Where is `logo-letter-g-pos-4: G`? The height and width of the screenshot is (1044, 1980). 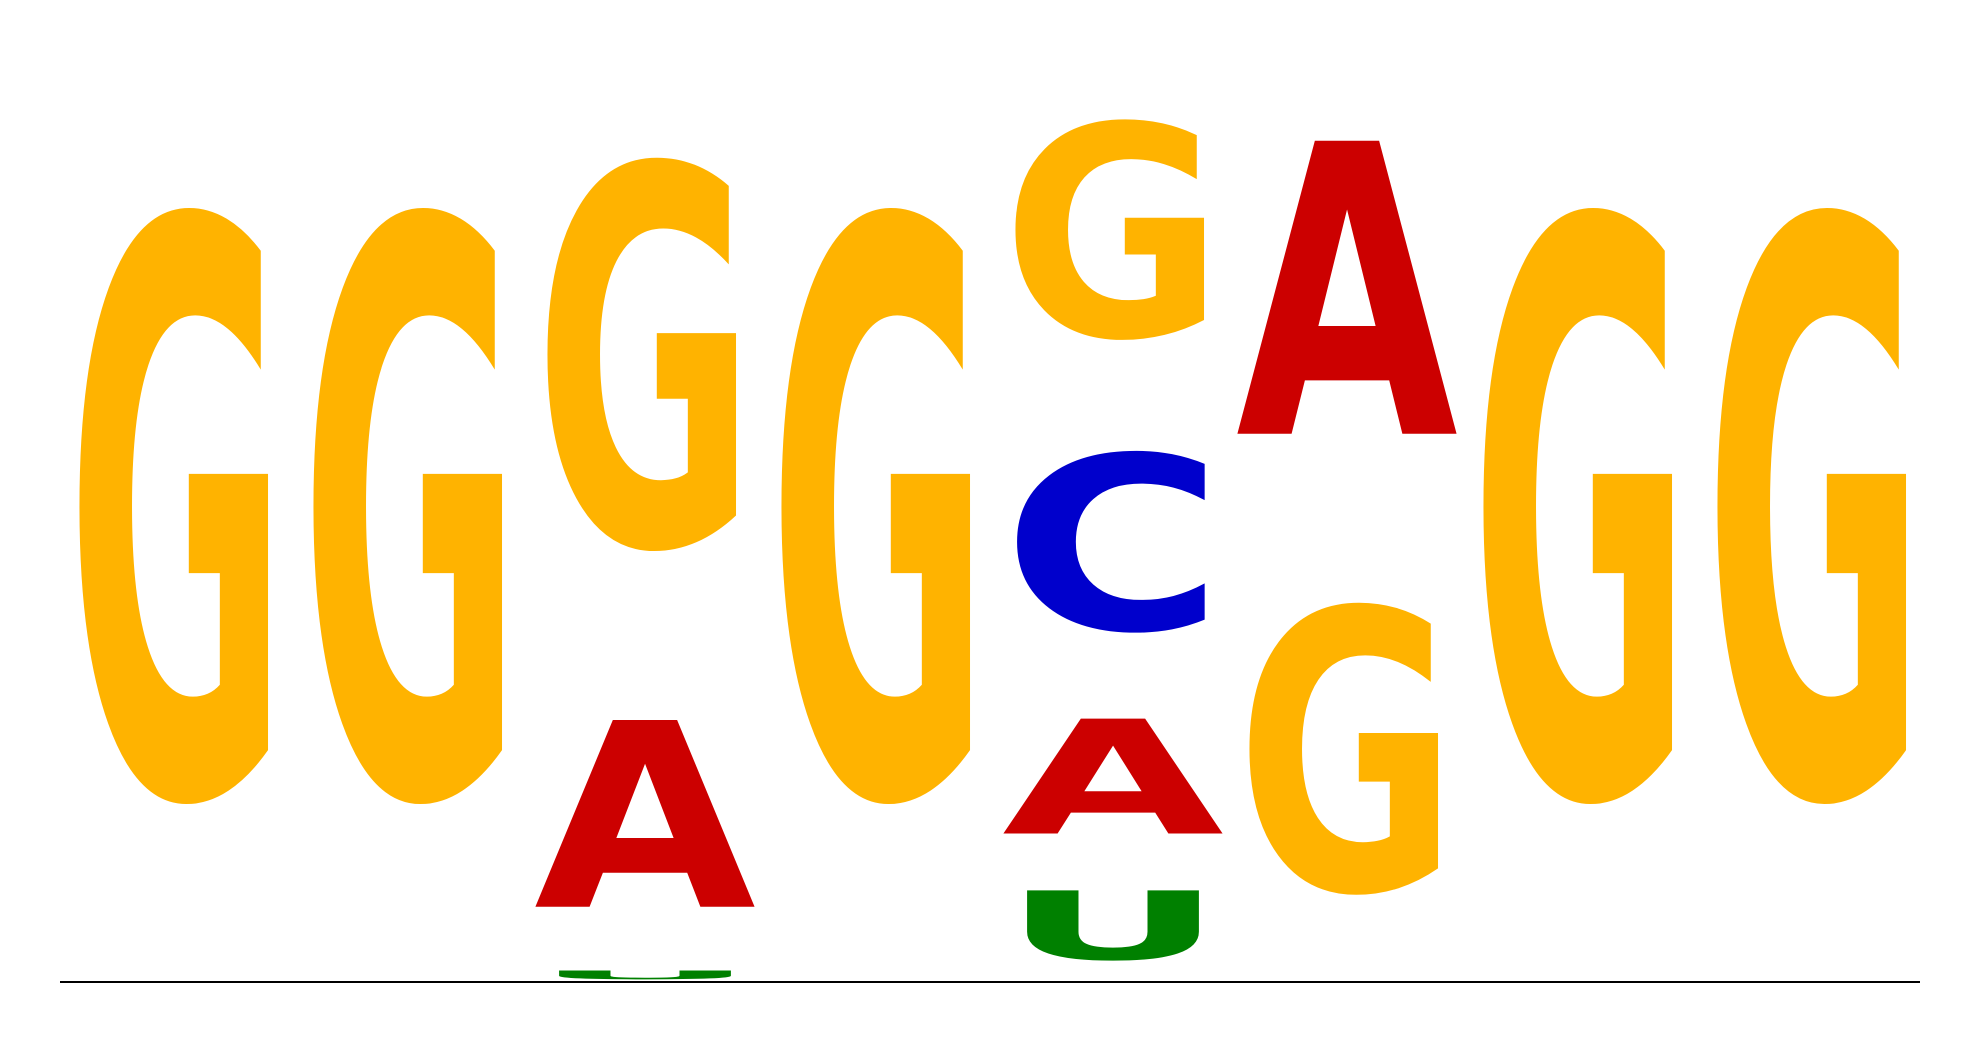 logo-letter-g-pos-4: G is located at coordinates (879, 520).